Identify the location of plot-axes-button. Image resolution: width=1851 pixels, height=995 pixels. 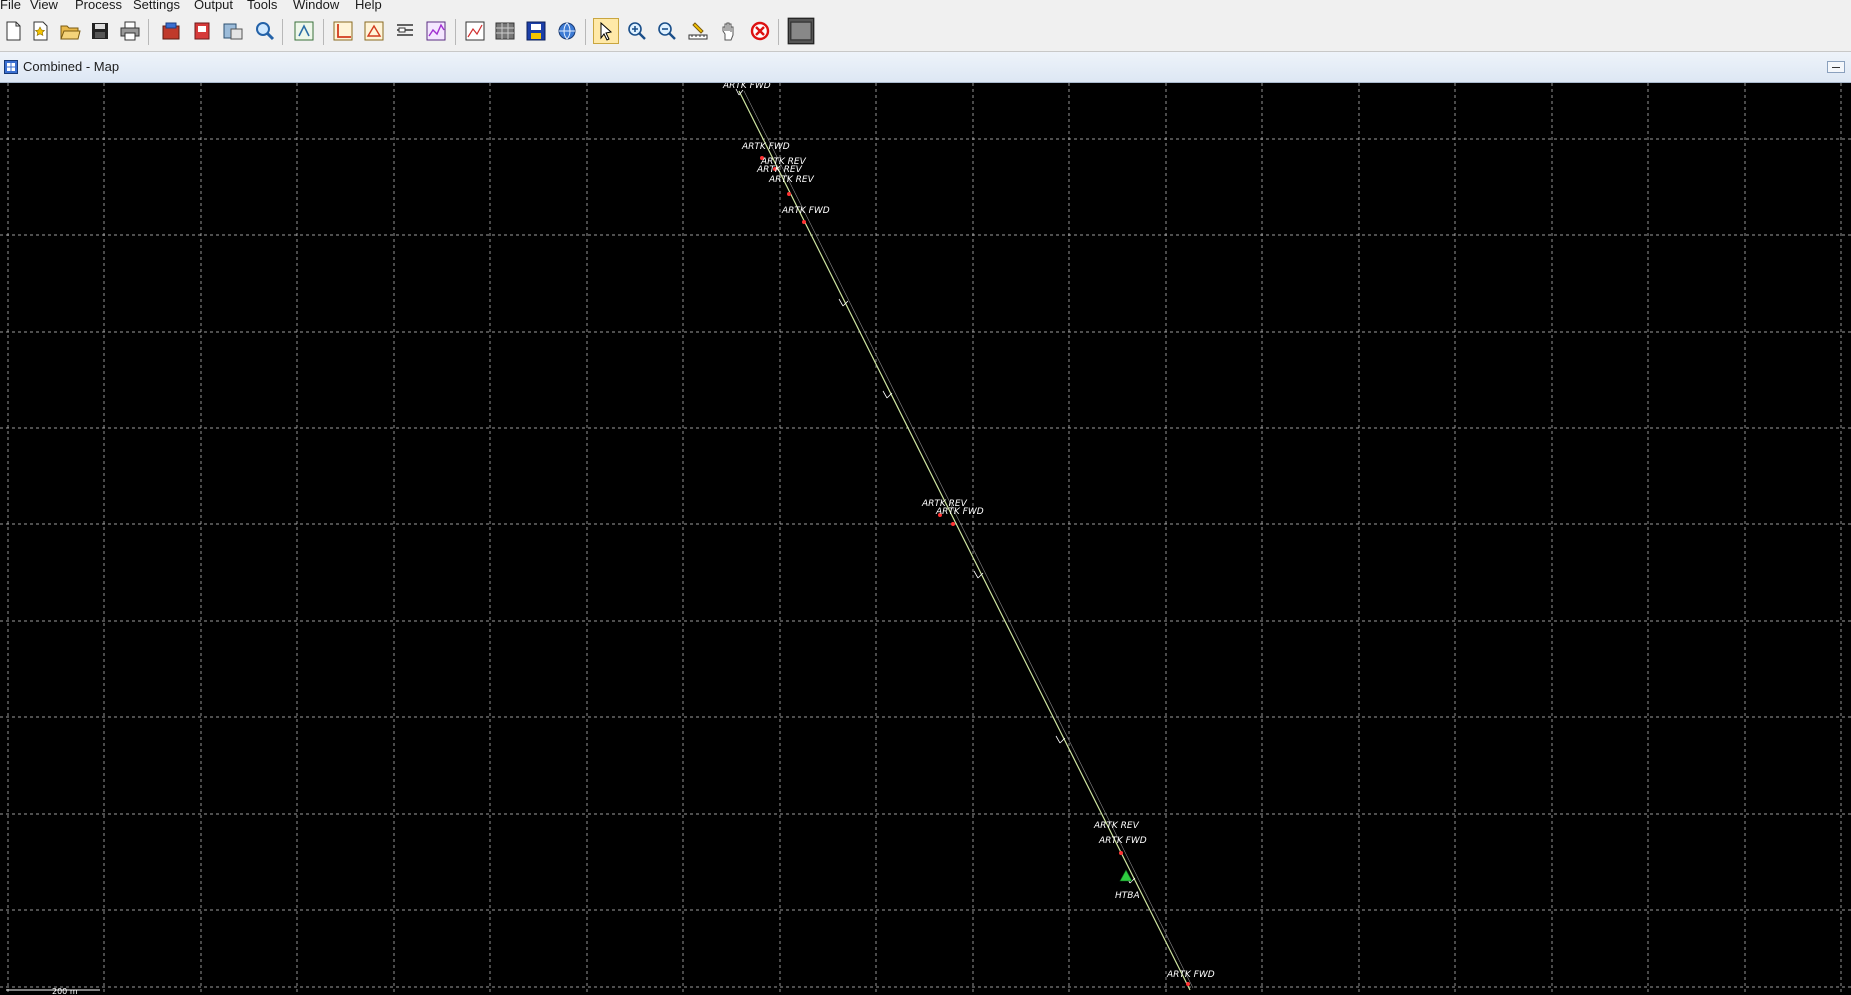
(343, 31).